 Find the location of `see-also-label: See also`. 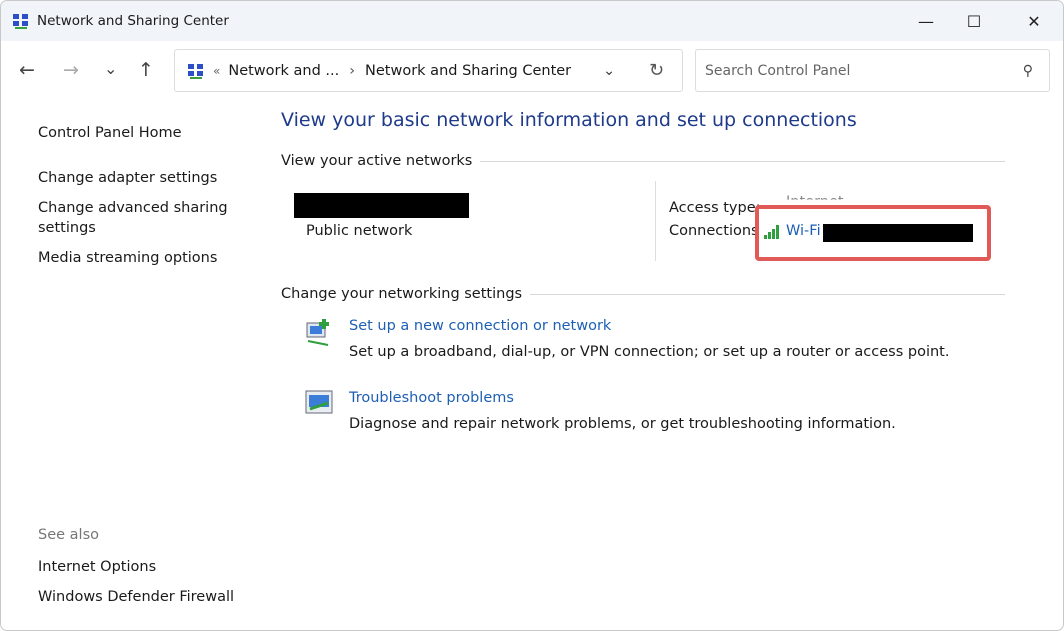

see-also-label: See also is located at coordinates (68, 535).